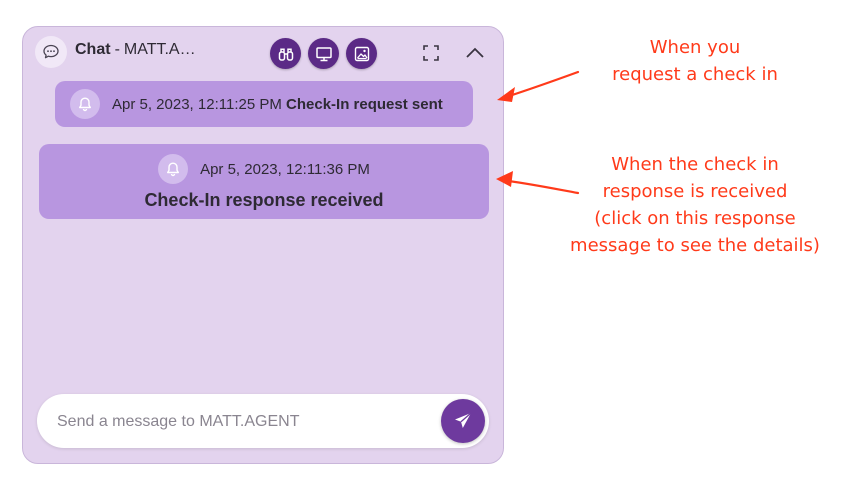 The image size is (864, 478). Describe the element at coordinates (695, 164) in the screenshot. I see `annotation-line: When the check in` at that location.